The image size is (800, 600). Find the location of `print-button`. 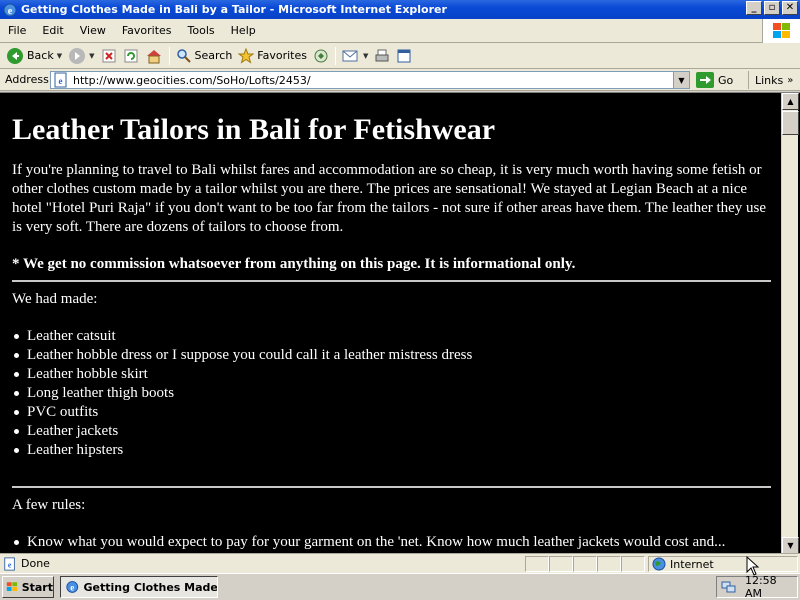

print-button is located at coordinates (382, 56).